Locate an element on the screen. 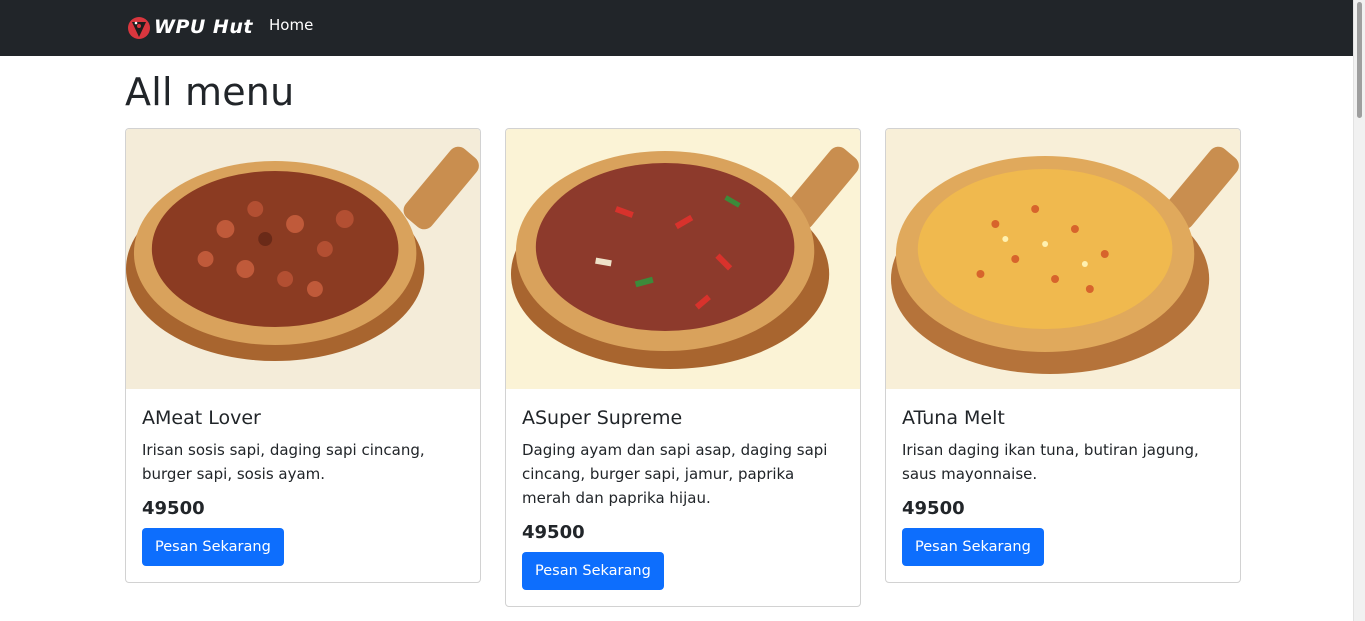 The image size is (1365, 621). pizza-logo-icon is located at coordinates (139, 28).